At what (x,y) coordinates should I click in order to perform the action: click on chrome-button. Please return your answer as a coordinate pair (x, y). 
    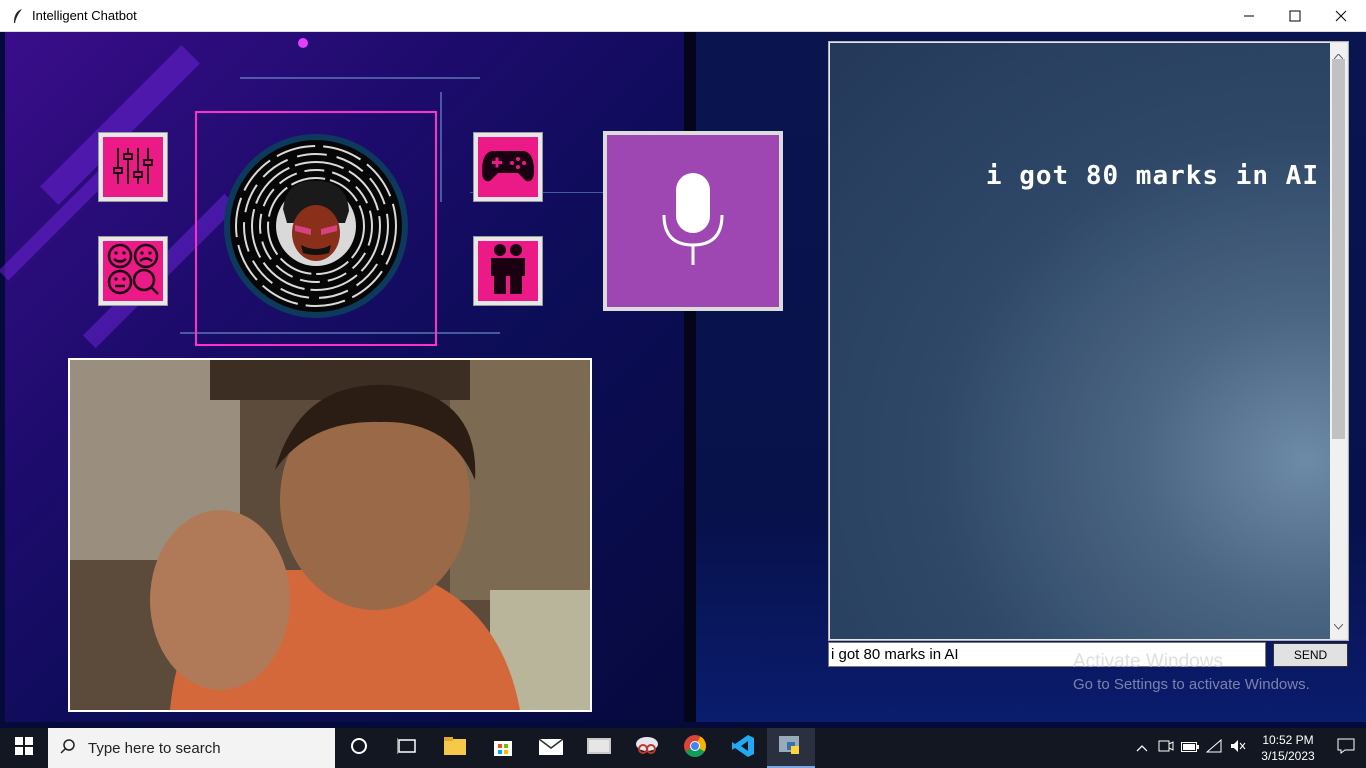
    Looking at the image, I should click on (695, 748).